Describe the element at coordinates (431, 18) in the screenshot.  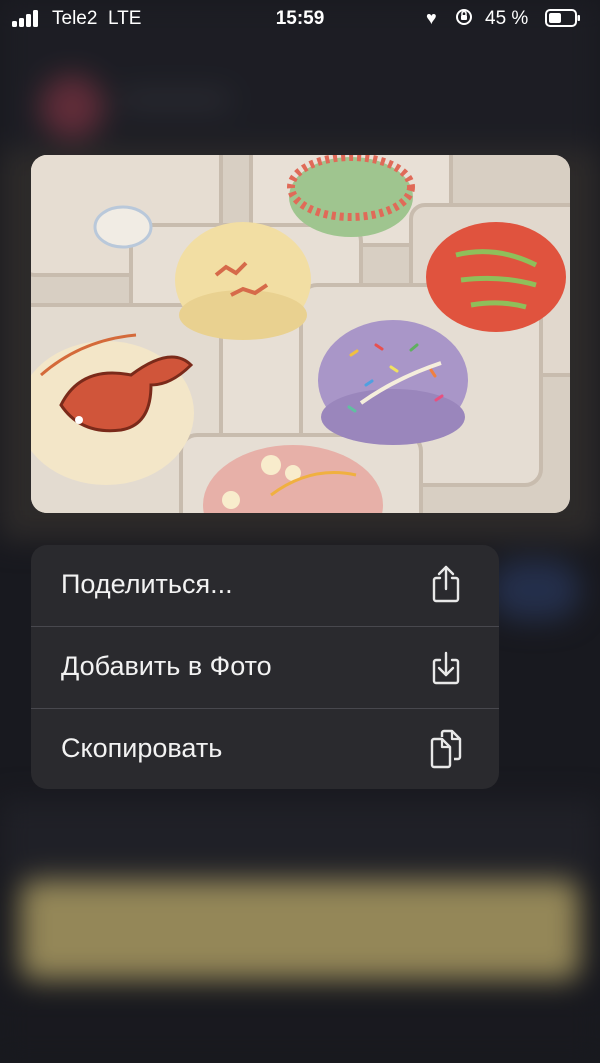
I see `heart-icon: ♥` at that location.